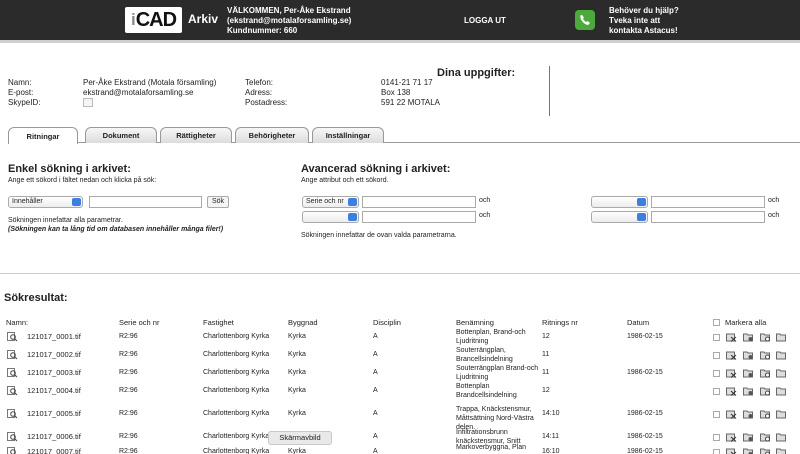 Image resolution: width=800 pixels, height=454 pixels. What do you see at coordinates (551, 451) in the screenshot?
I see `ritnings-nr: 16:10` at bounding box center [551, 451].